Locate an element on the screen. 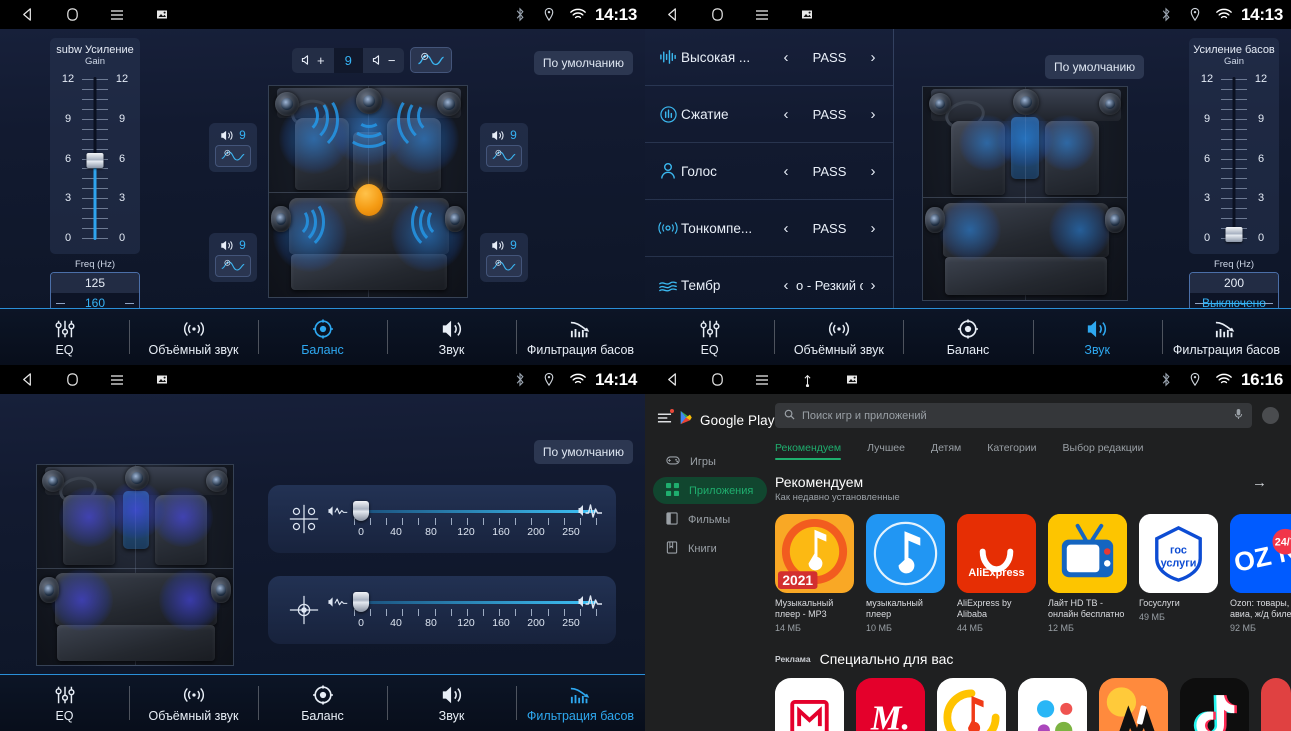  bass-filter-row-speakers: 0 40 80 120 160 200 250 is located at coordinates (442, 519).